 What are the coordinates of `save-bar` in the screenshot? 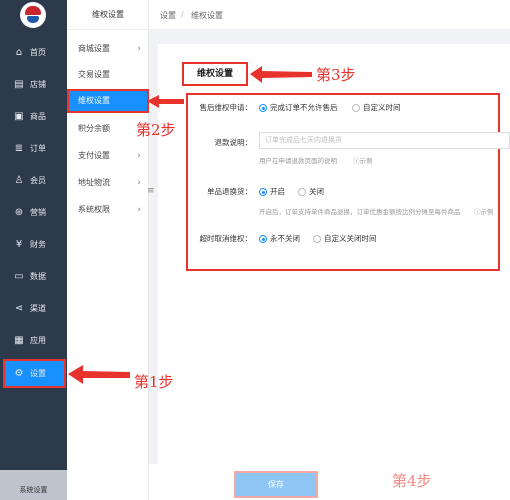 It's located at (329, 482).